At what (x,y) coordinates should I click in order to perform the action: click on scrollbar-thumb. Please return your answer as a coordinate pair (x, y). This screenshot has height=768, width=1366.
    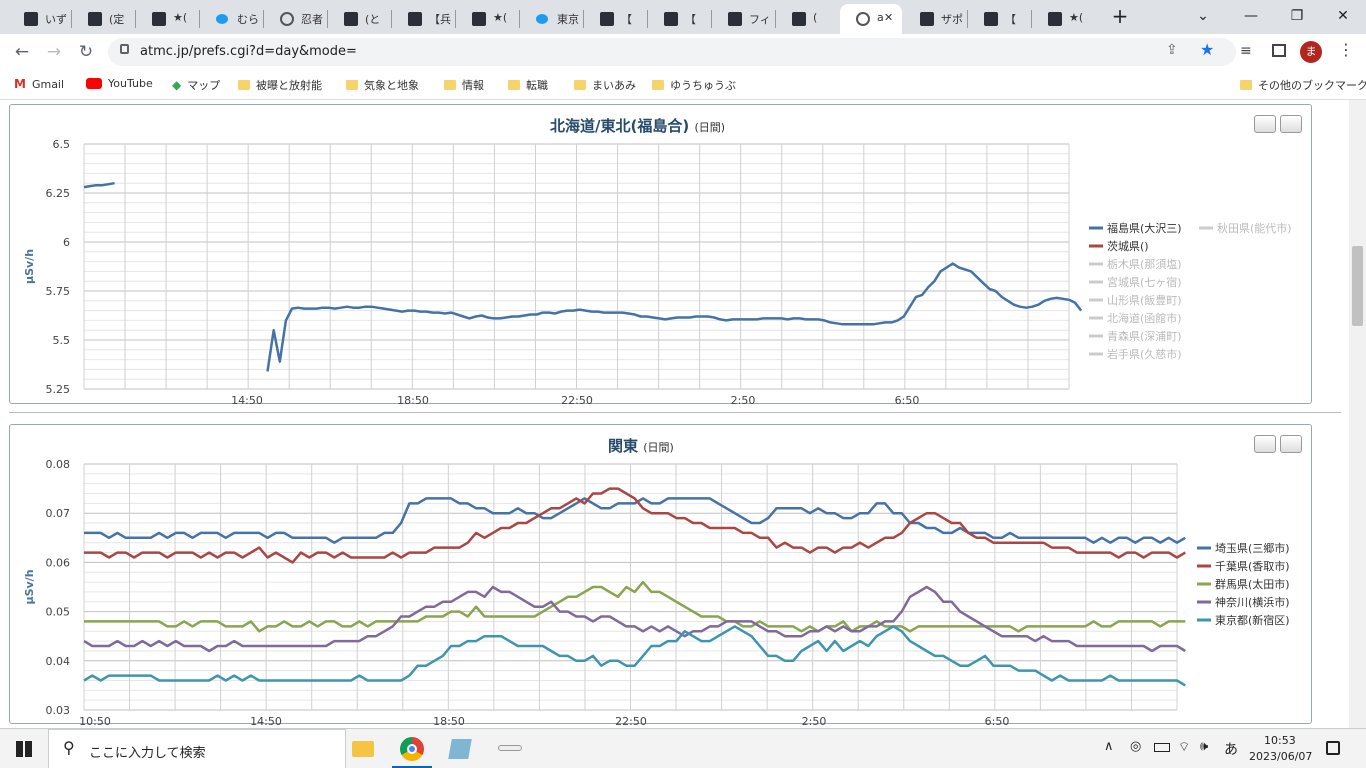
    Looking at the image, I should click on (1357, 286).